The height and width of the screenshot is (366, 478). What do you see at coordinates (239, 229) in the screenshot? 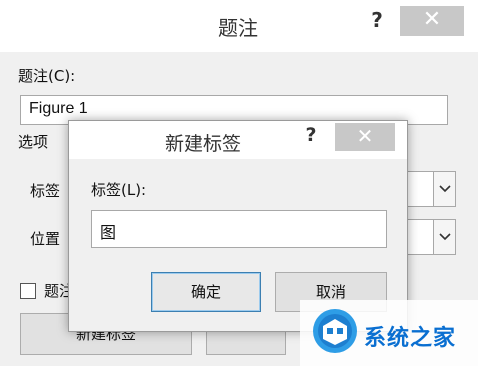
I see `label-input: 图` at bounding box center [239, 229].